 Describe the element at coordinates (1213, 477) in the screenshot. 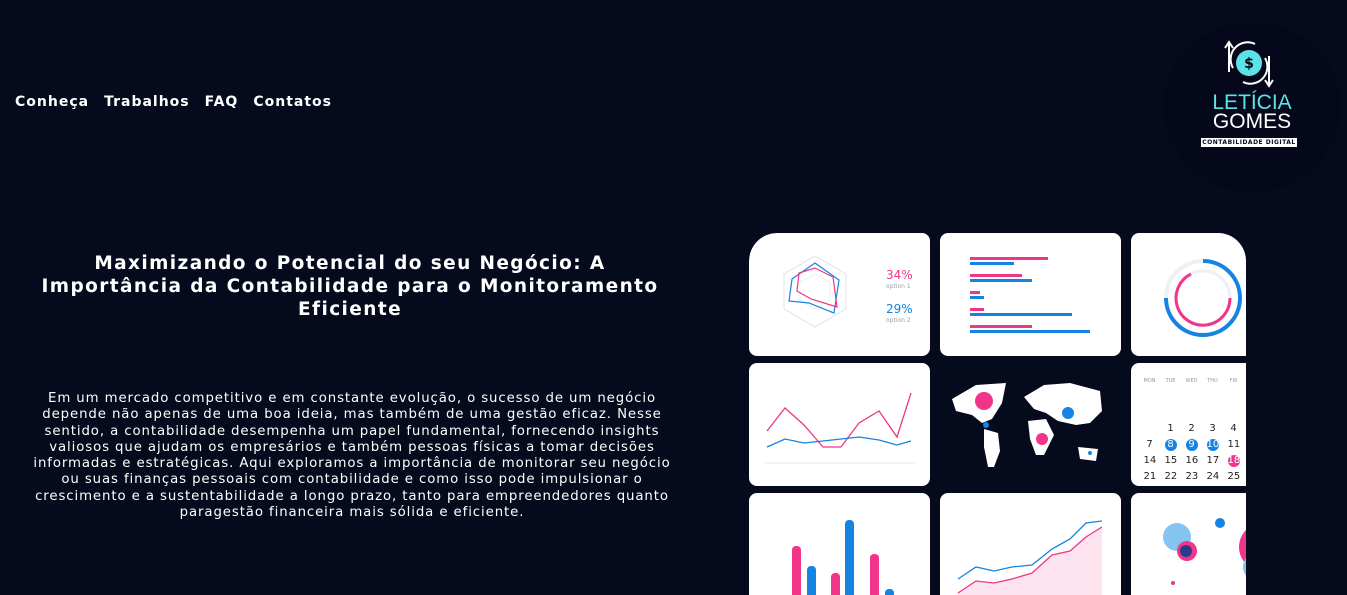

I see `calendar-day: 24` at that location.